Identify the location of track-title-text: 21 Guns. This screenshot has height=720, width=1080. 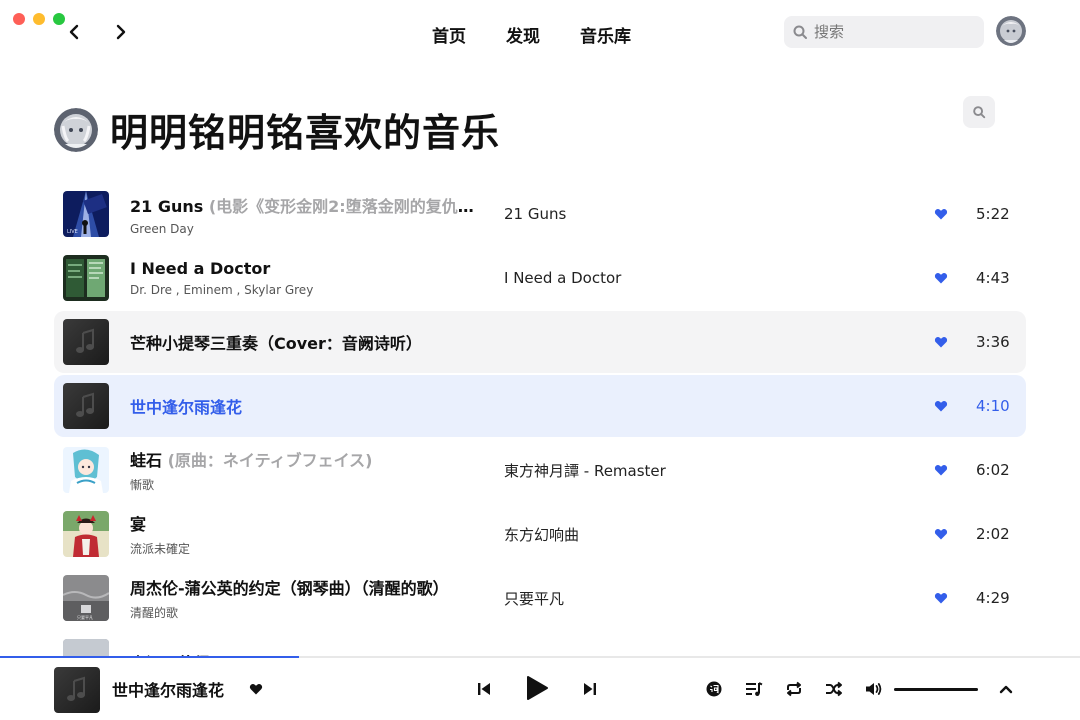
(167, 206).